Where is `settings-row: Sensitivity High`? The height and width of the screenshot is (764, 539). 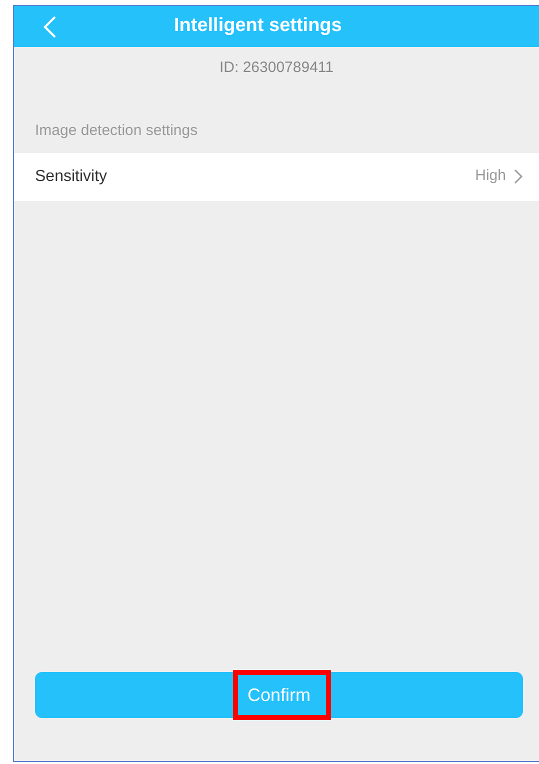
settings-row: Sensitivity High is located at coordinates (276, 176).